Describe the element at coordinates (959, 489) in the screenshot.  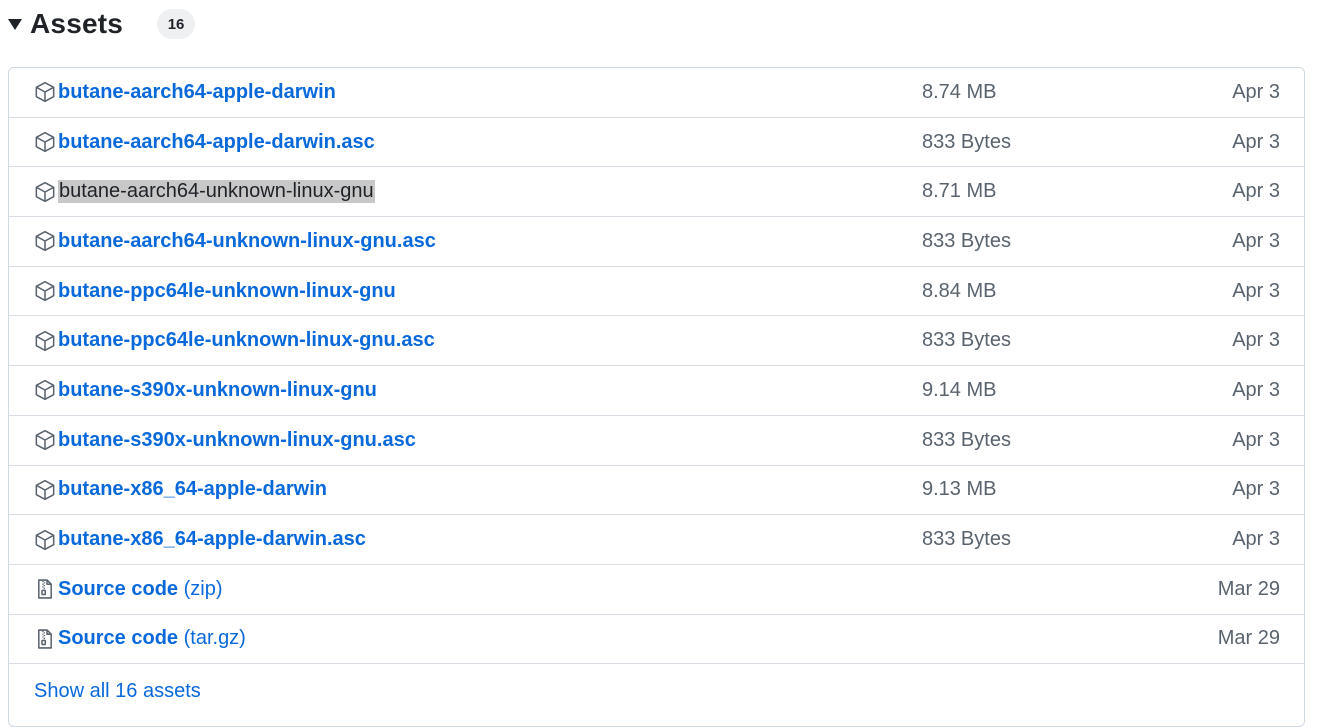
I see `asset-size: 9.13 MB` at that location.